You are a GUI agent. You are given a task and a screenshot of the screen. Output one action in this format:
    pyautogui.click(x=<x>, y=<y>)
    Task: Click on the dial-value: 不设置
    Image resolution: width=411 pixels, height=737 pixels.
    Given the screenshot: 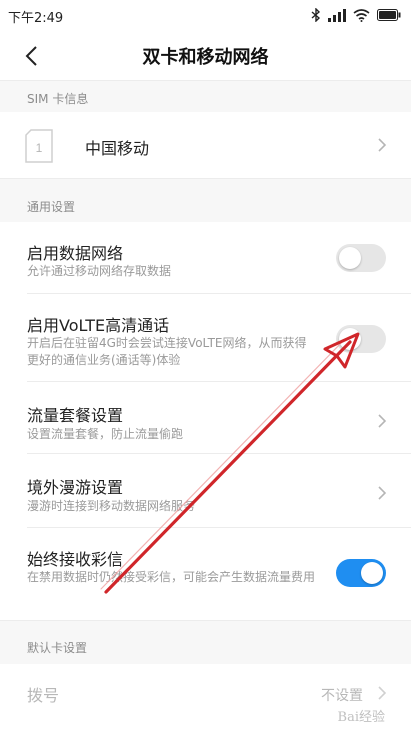 What is the action you would take?
    pyautogui.click(x=342, y=696)
    